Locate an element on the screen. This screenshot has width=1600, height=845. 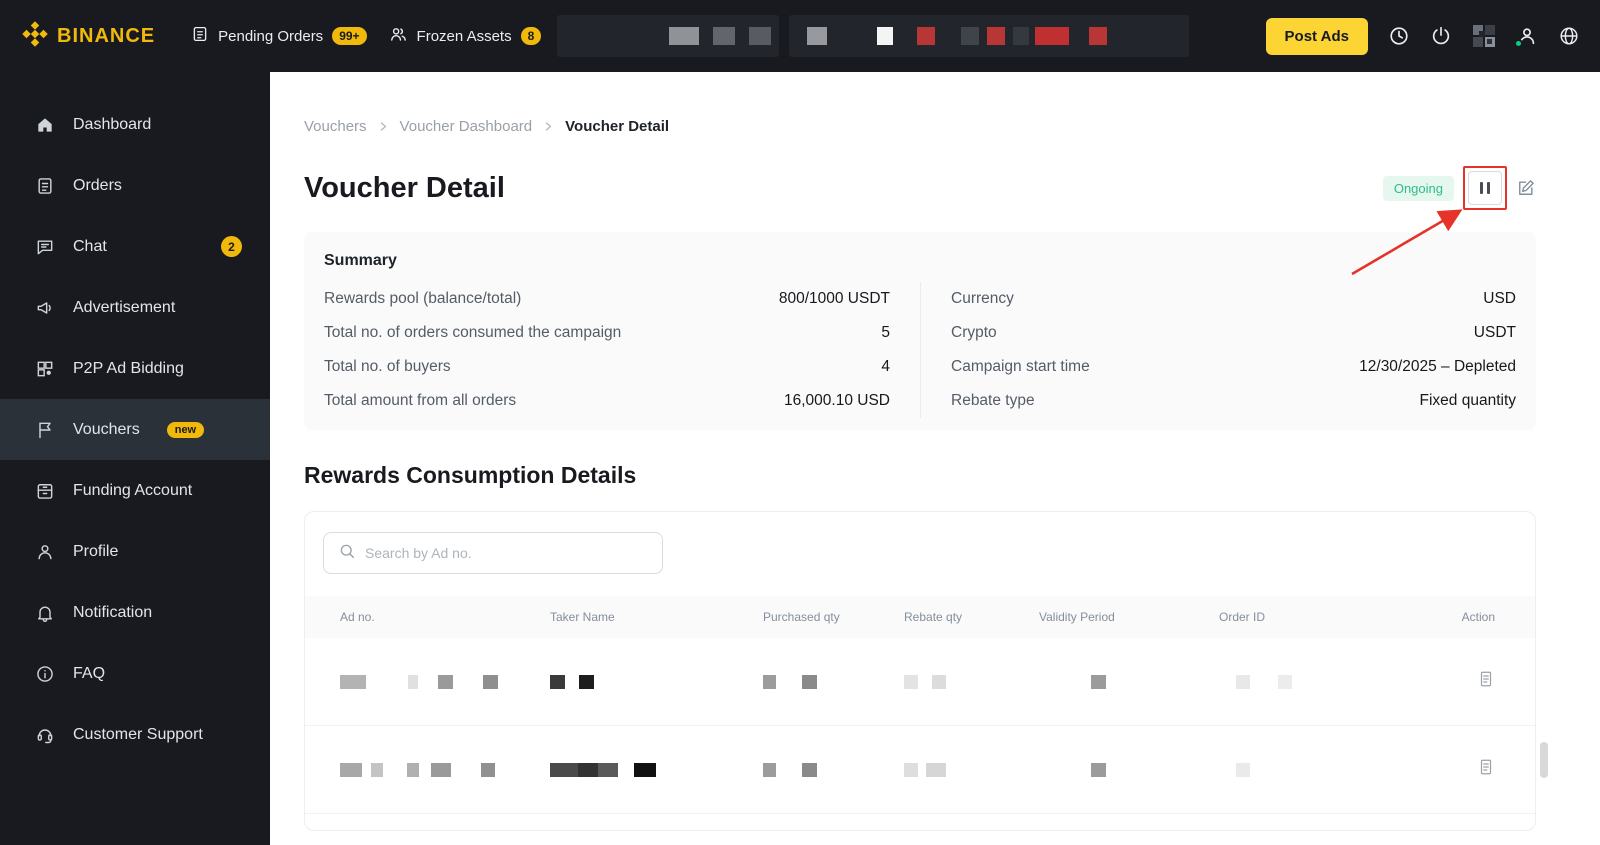
sidebar-item-vouchers: Vouchers new is located at coordinates (135, 429).